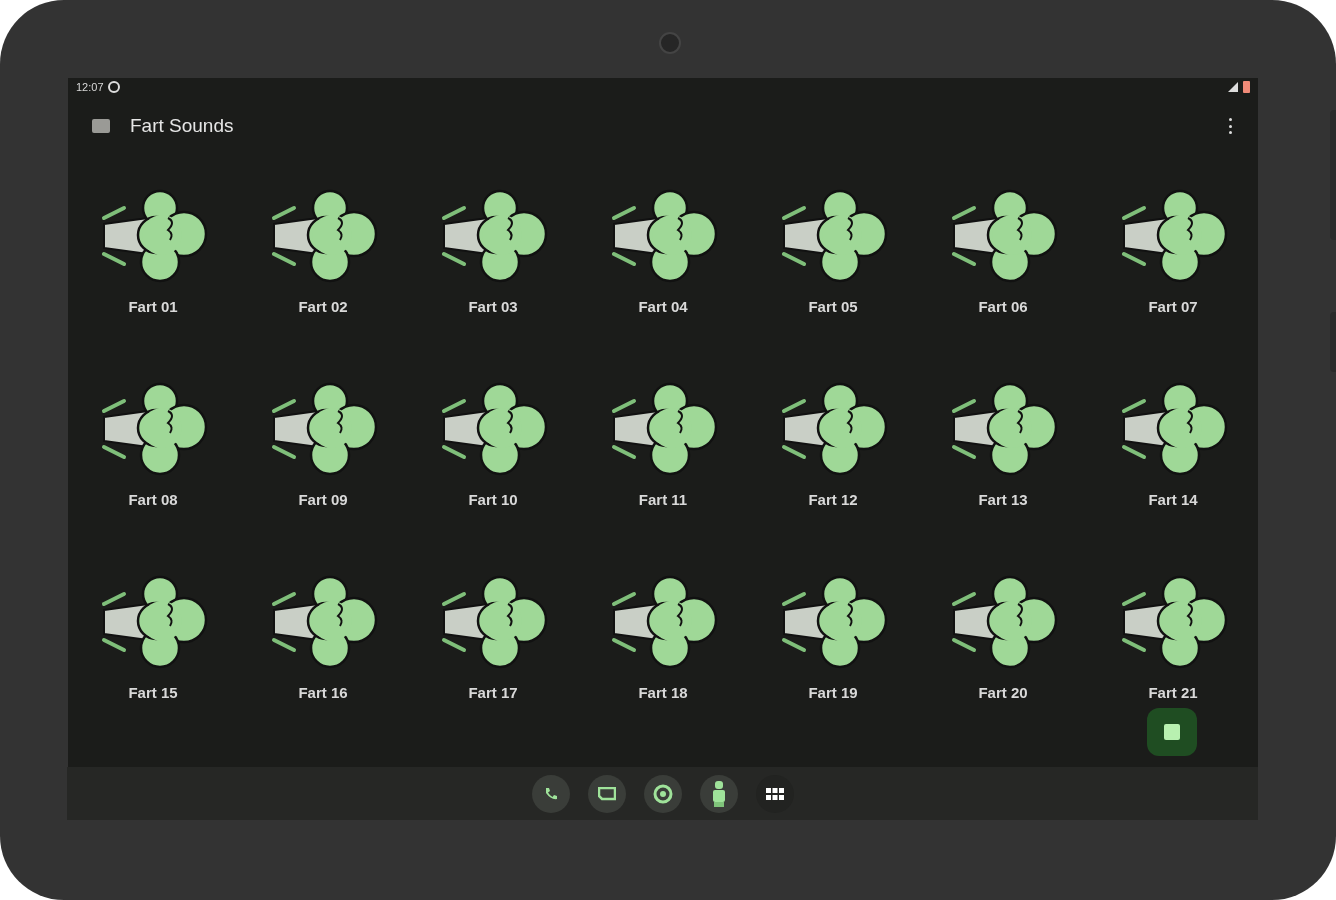 The image size is (1336, 900). What do you see at coordinates (1173, 478) in the screenshot?
I see `sound-button: Fart 14` at bounding box center [1173, 478].